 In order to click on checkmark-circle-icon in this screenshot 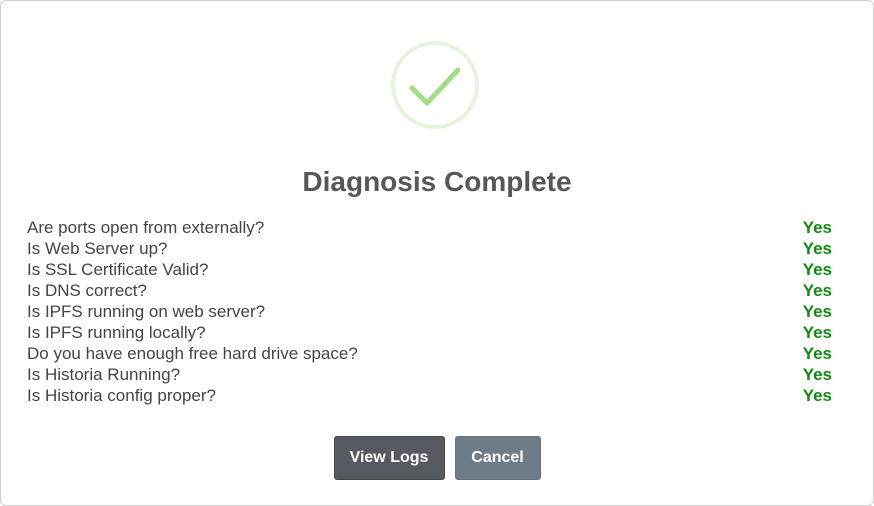, I will do `click(435, 85)`.